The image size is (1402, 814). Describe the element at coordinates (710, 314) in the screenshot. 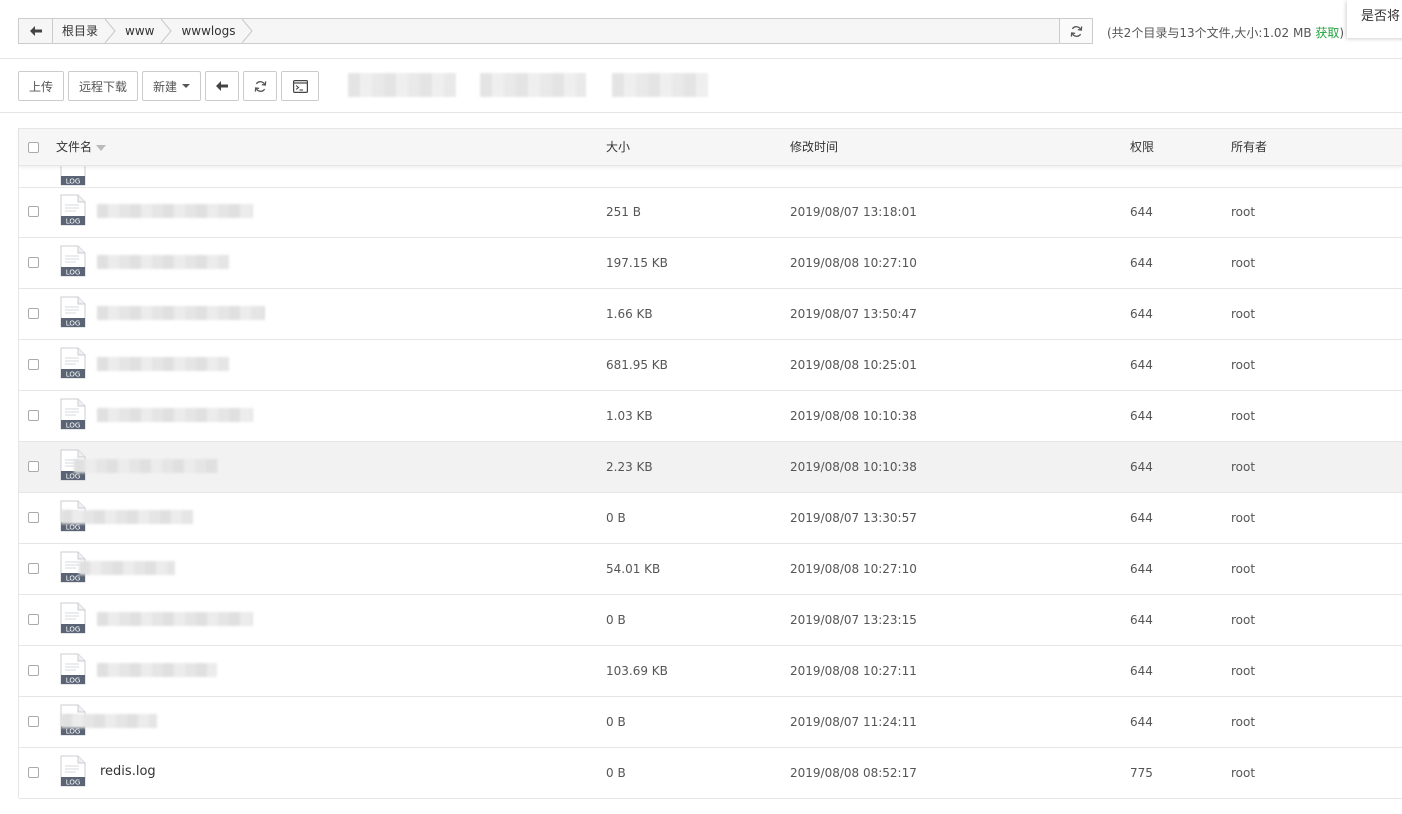

I see `table-row: LOG 1.66 KB 2019/08/07 13:50:47 644 root` at that location.